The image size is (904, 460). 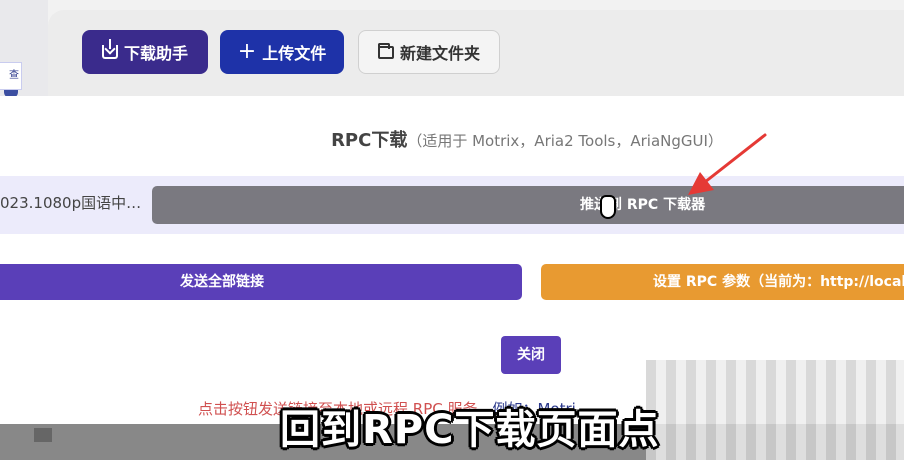 What do you see at coordinates (439, 53) in the screenshot?
I see `new-folder-label: 新建文件夹` at bounding box center [439, 53].